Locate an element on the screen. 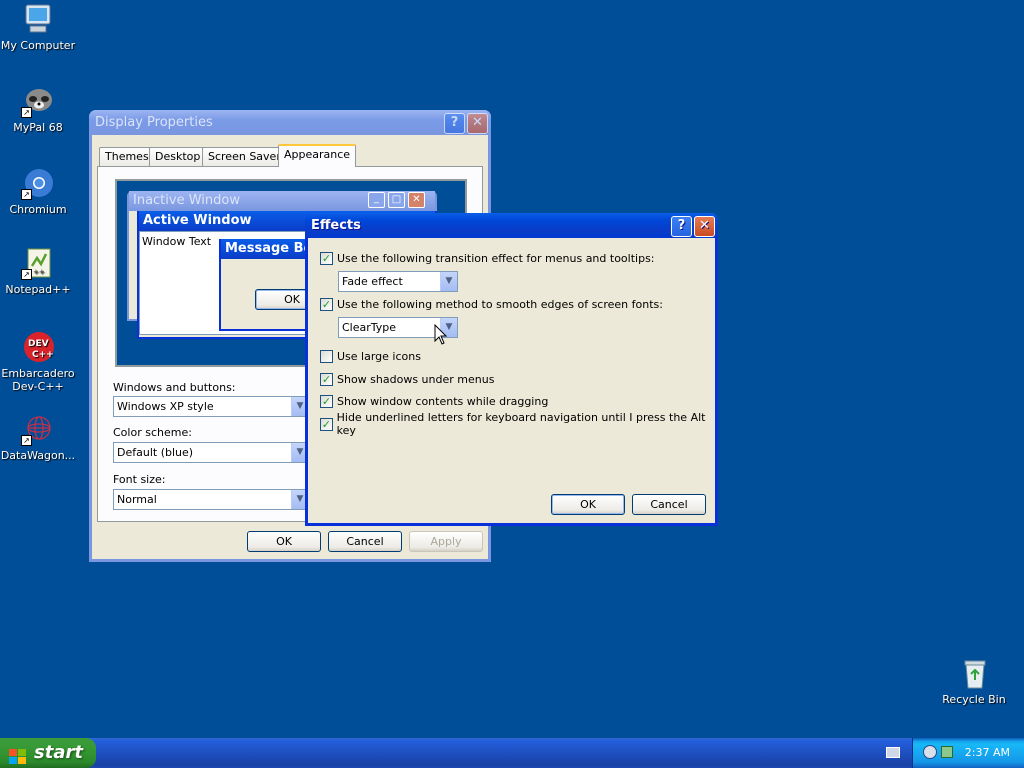 This screenshot has width=1024, height=768. font-size-select: Normal ▼ is located at coordinates (211, 499).